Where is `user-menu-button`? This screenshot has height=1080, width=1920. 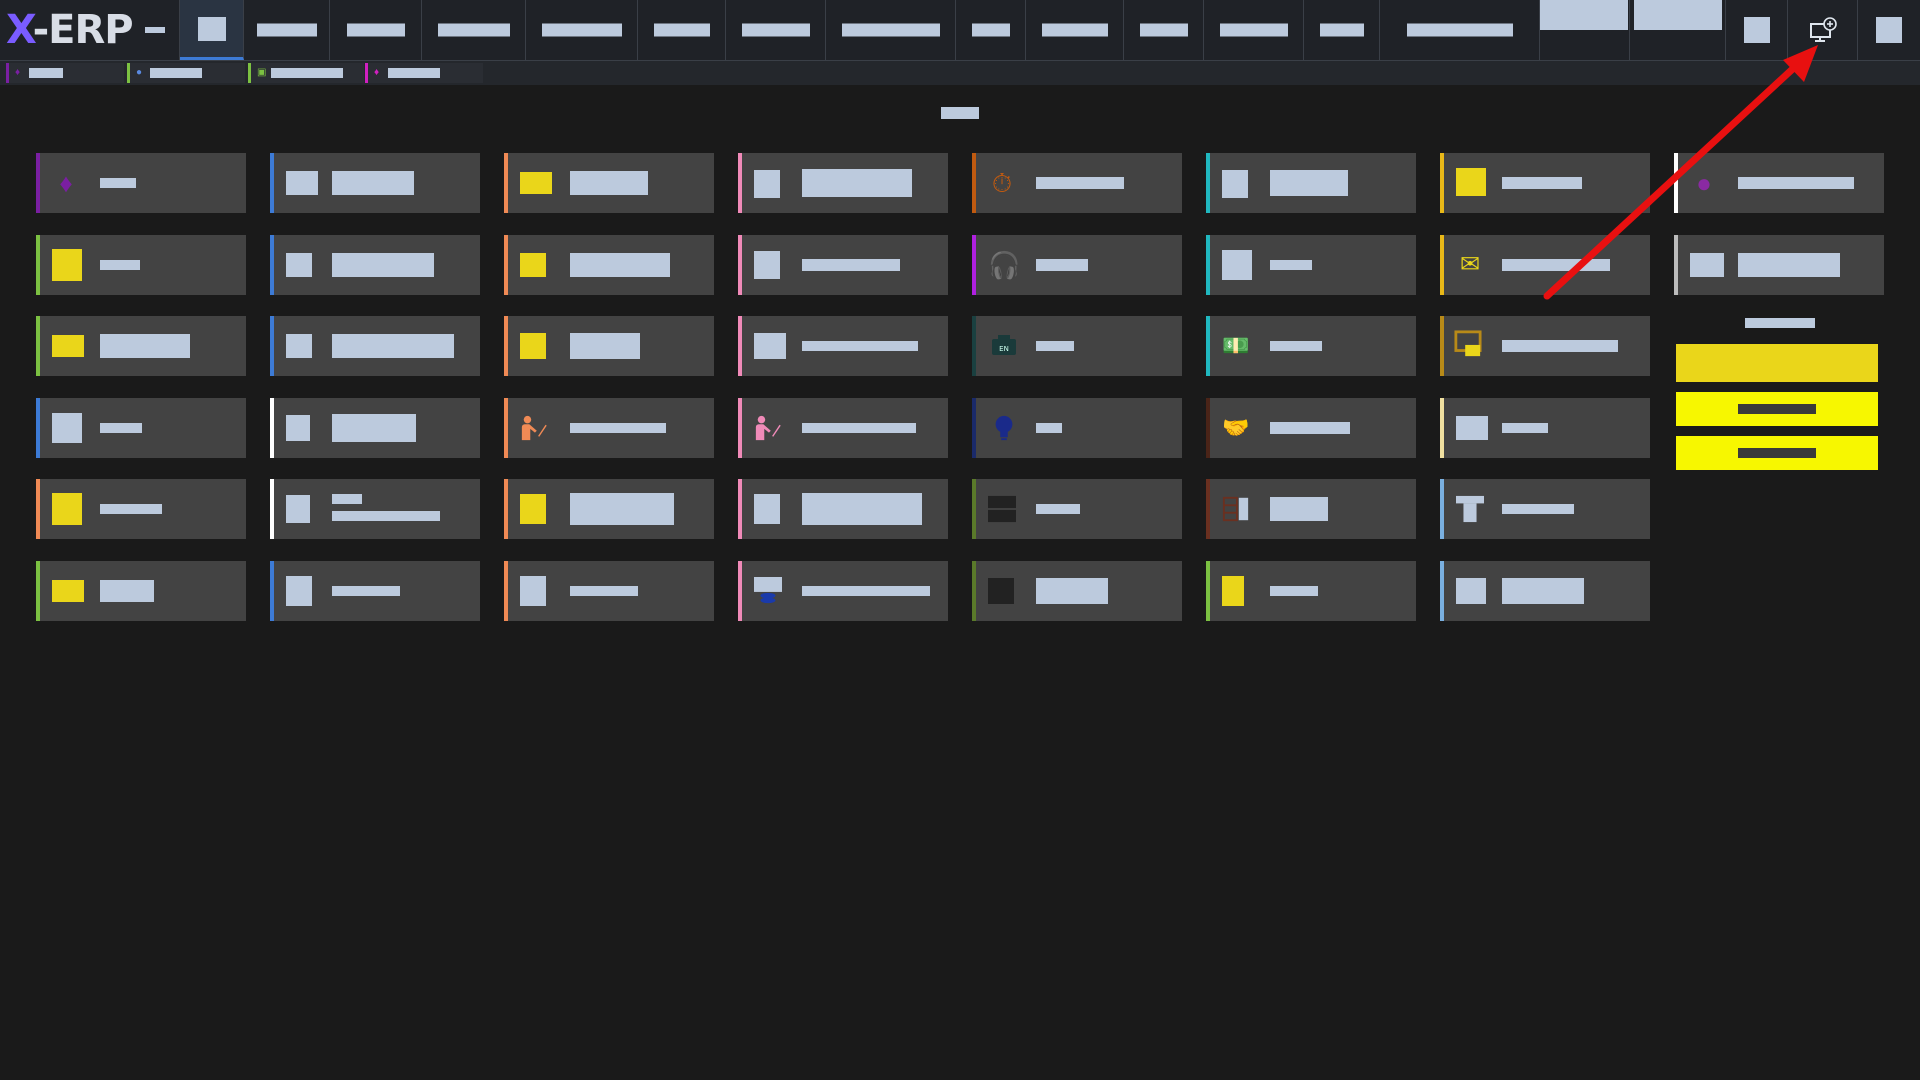 user-menu-button is located at coordinates (1889, 30).